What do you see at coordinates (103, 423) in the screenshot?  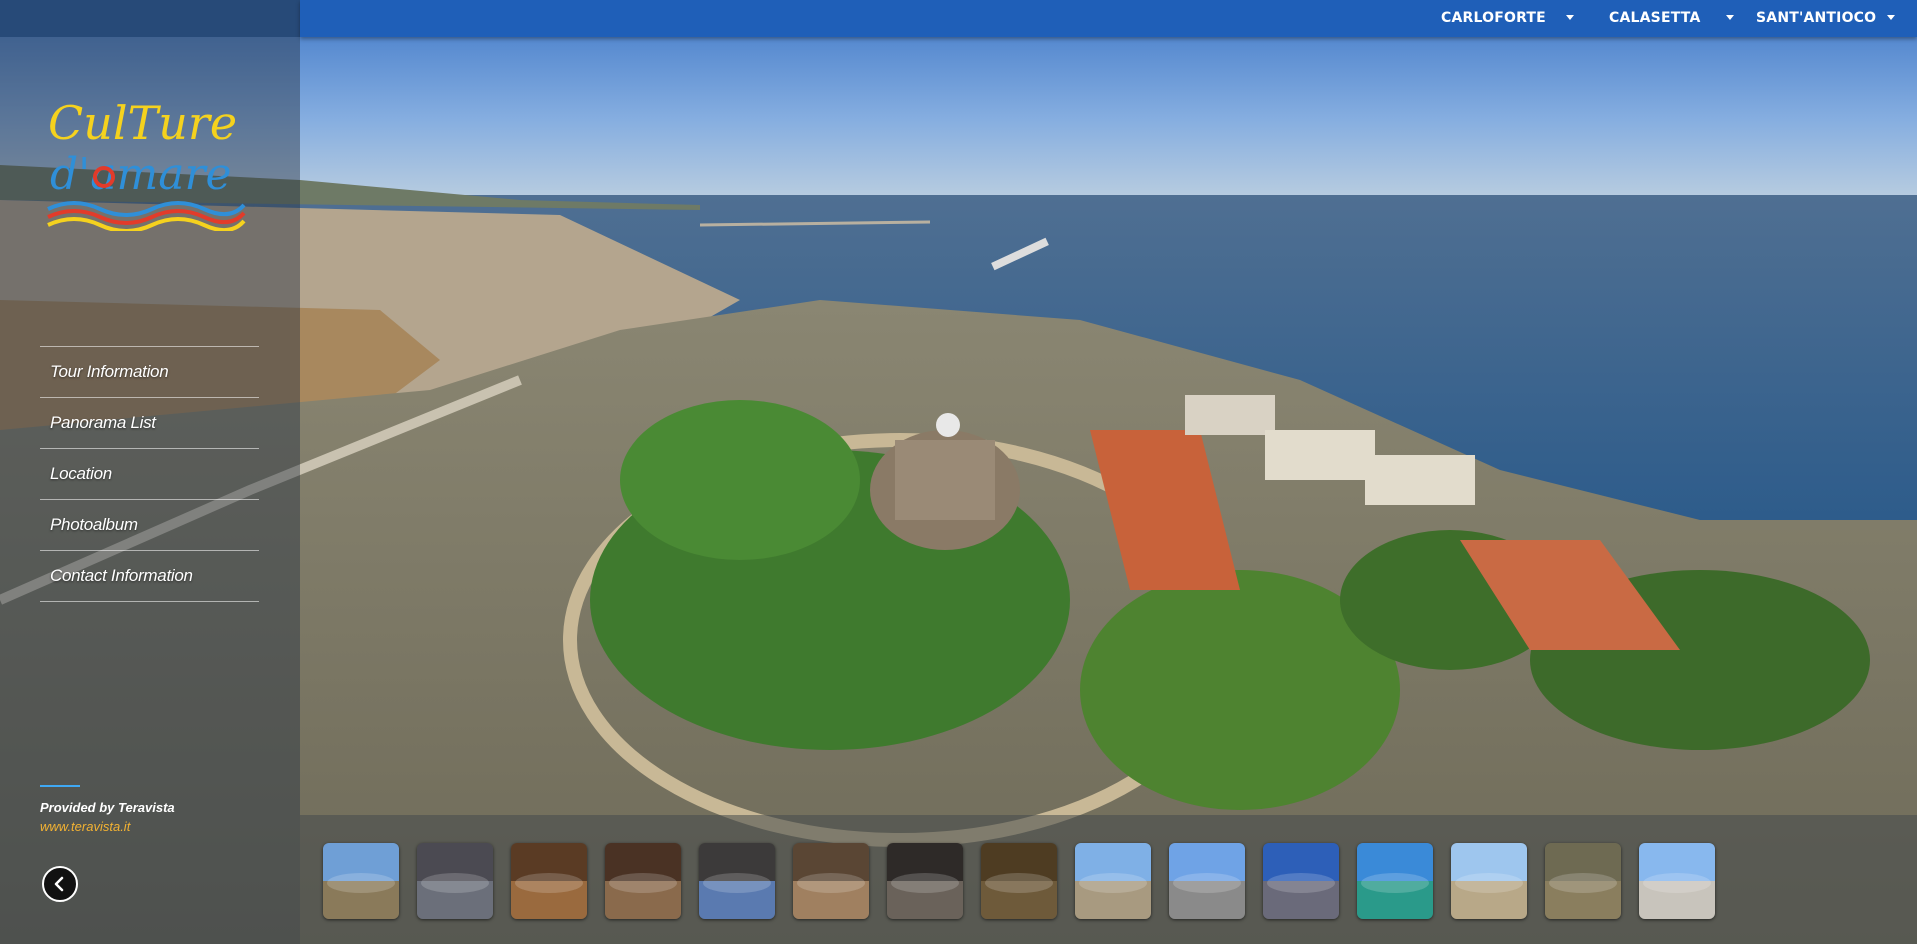 I see `menu-panorama-list: Panorama List` at bounding box center [103, 423].